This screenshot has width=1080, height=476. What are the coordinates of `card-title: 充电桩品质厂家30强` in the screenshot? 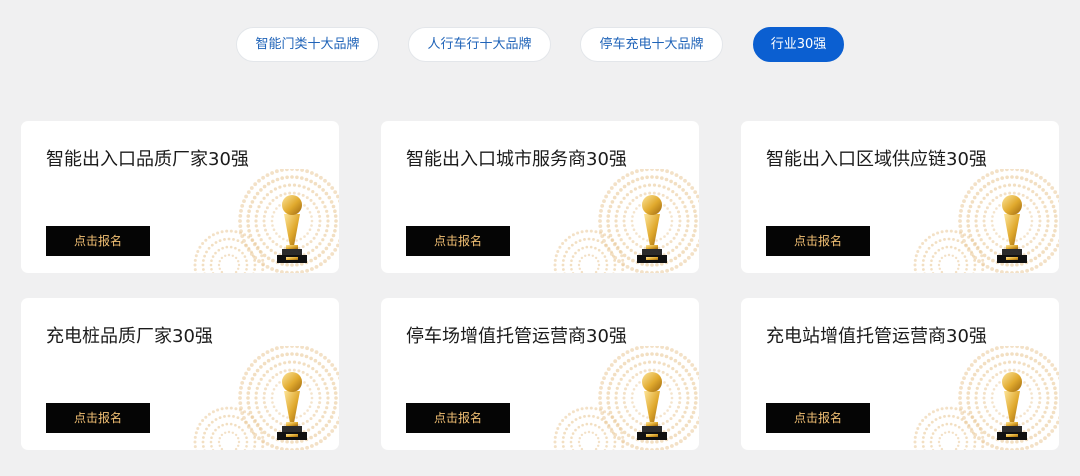 It's located at (129, 336).